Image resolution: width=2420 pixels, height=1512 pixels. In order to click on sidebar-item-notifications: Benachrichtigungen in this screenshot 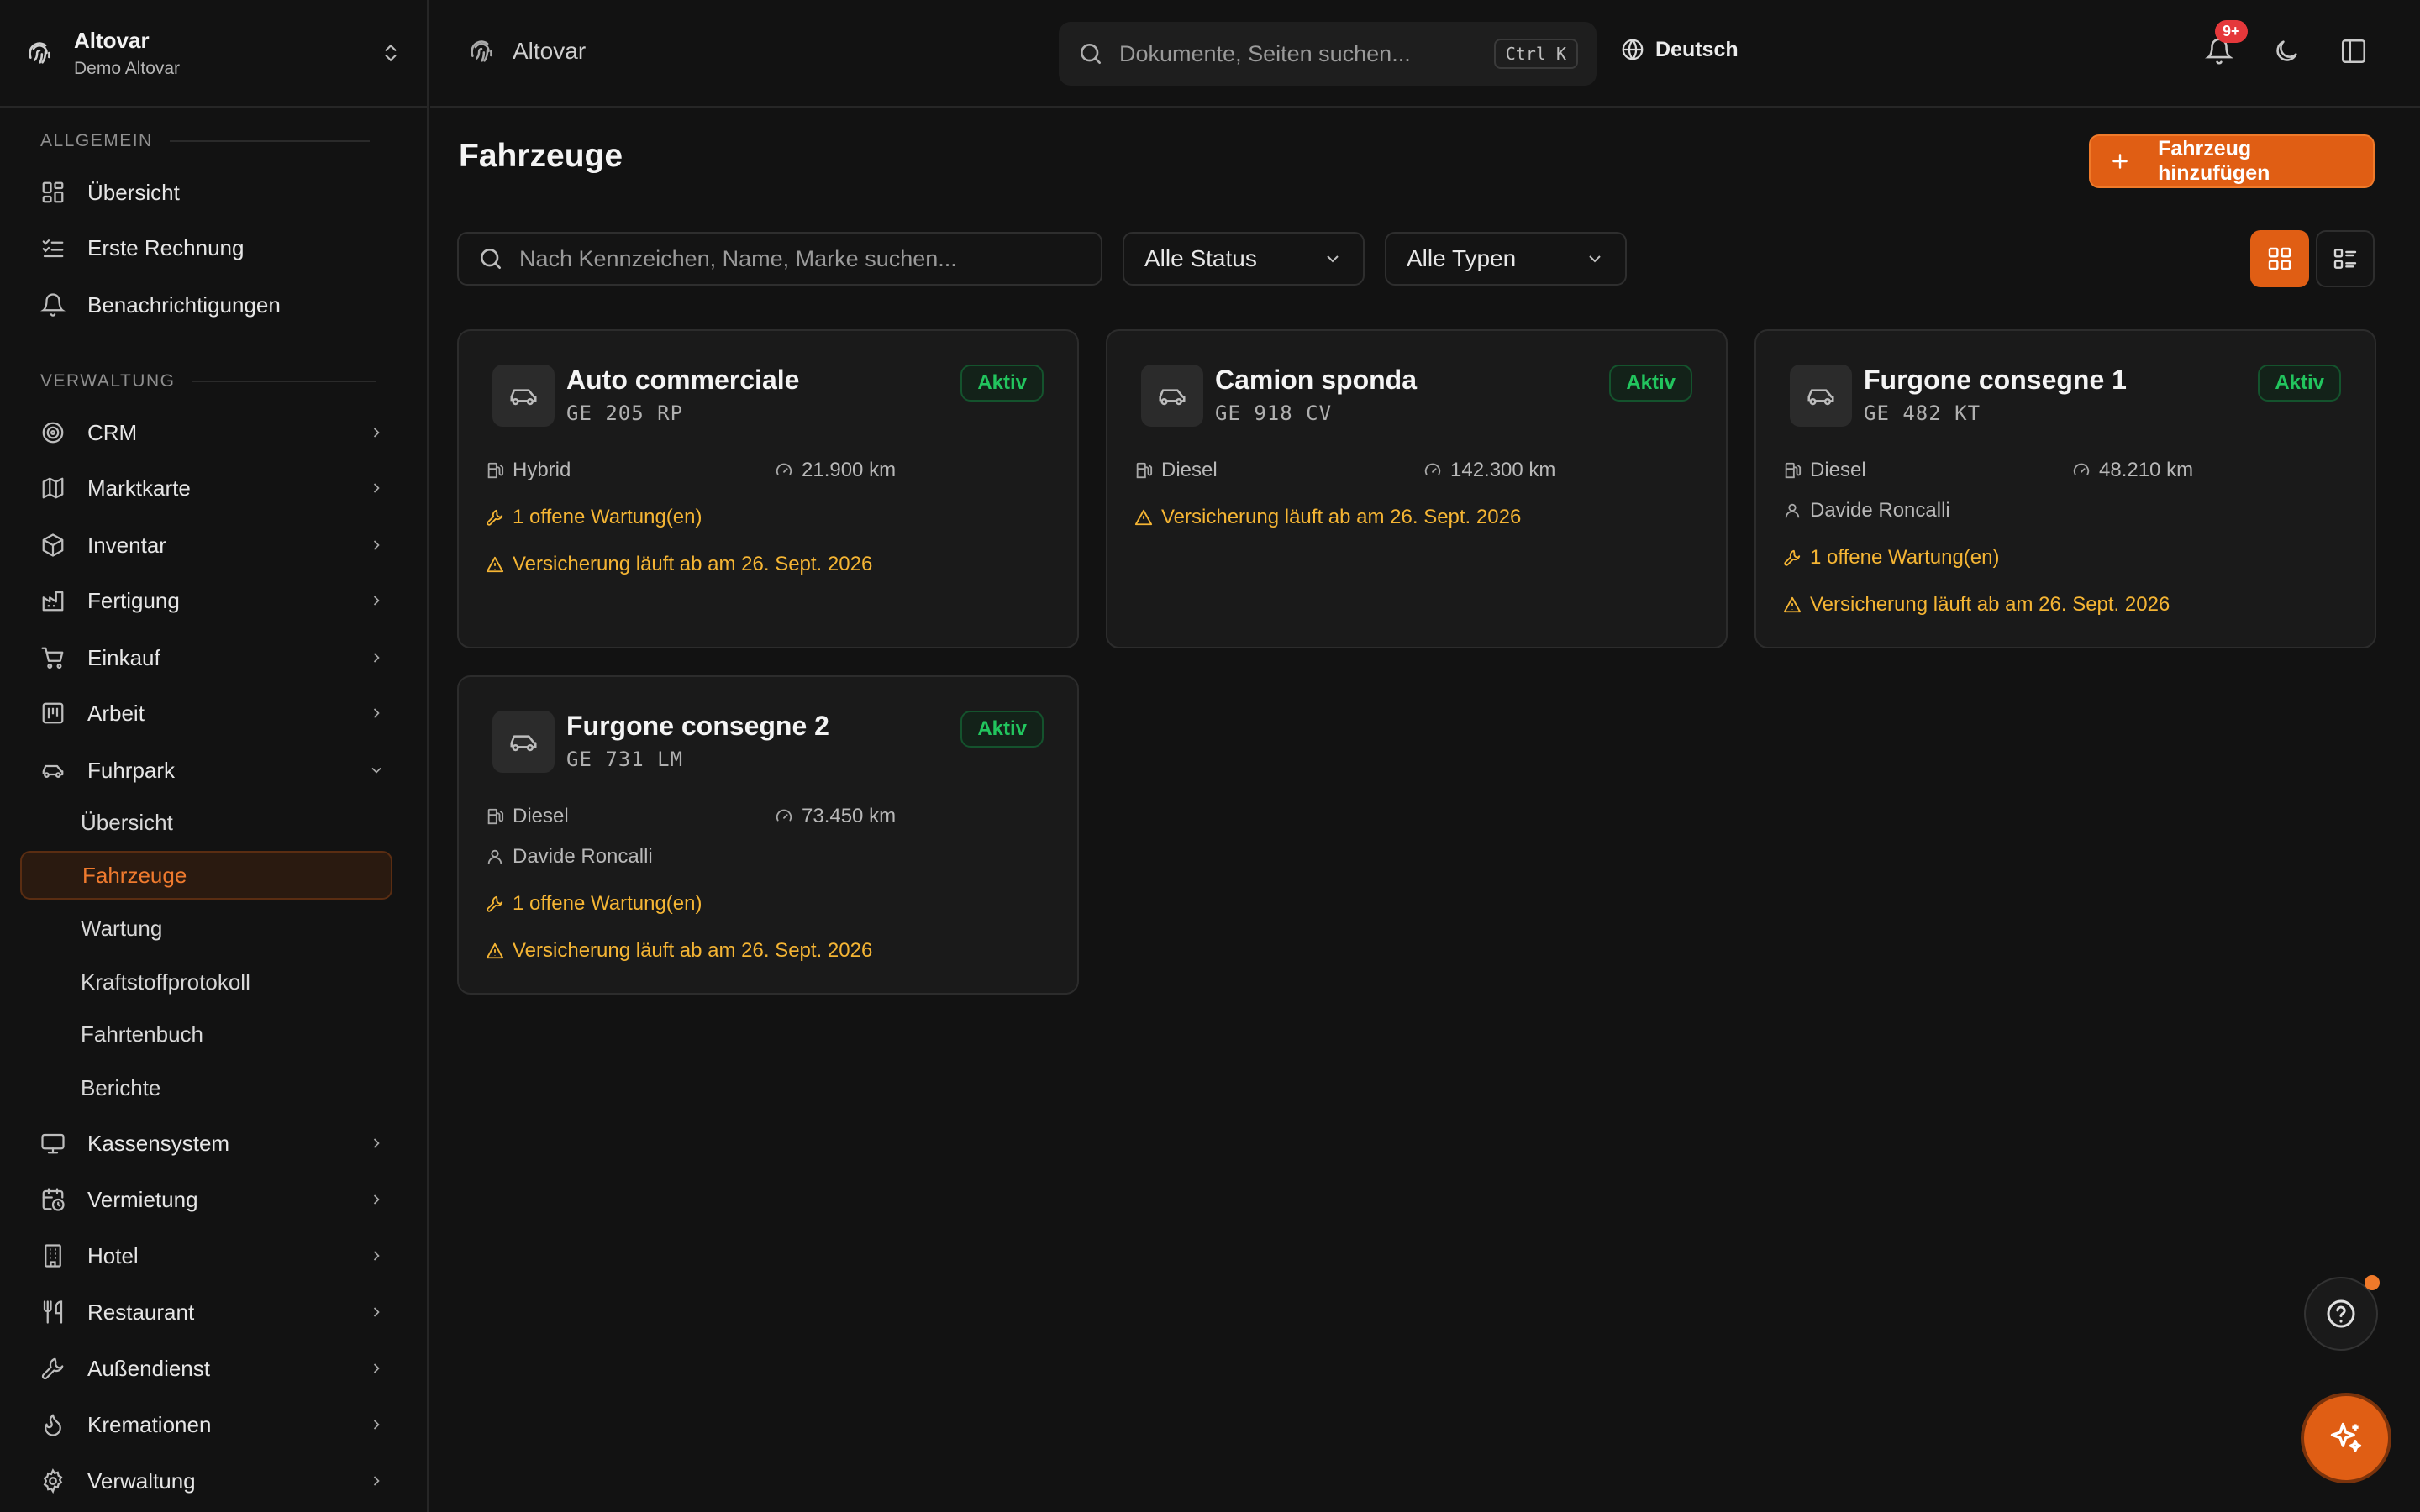, I will do `click(212, 305)`.